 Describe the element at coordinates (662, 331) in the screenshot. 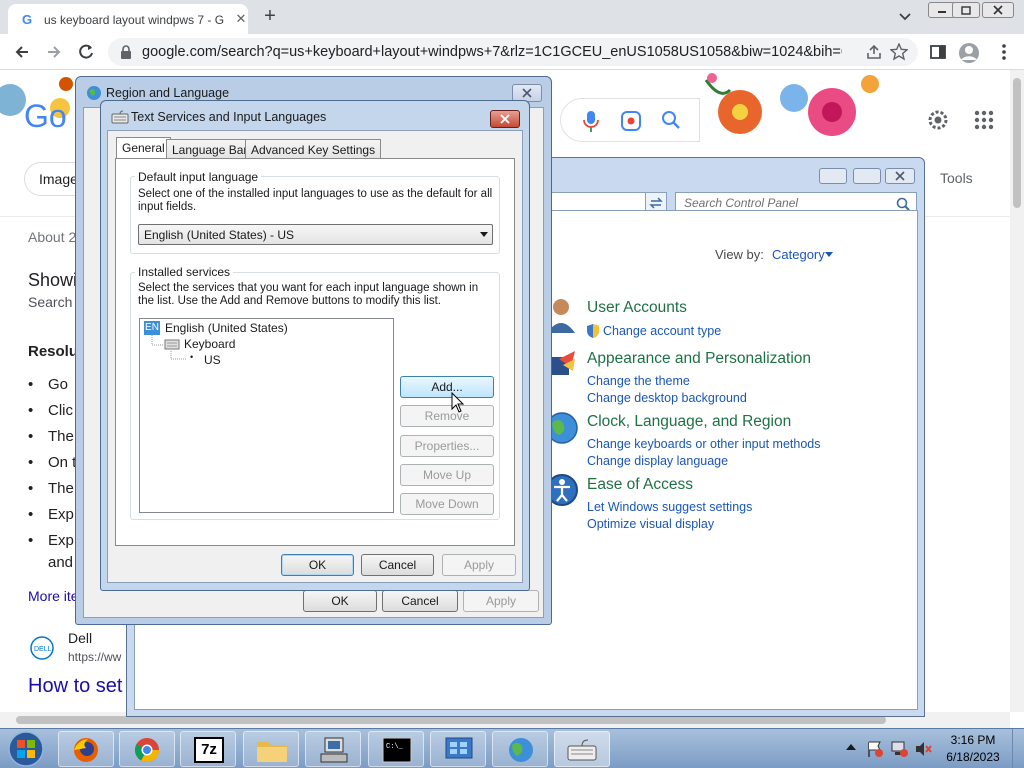

I see `change-account-type-link: Change account type` at that location.